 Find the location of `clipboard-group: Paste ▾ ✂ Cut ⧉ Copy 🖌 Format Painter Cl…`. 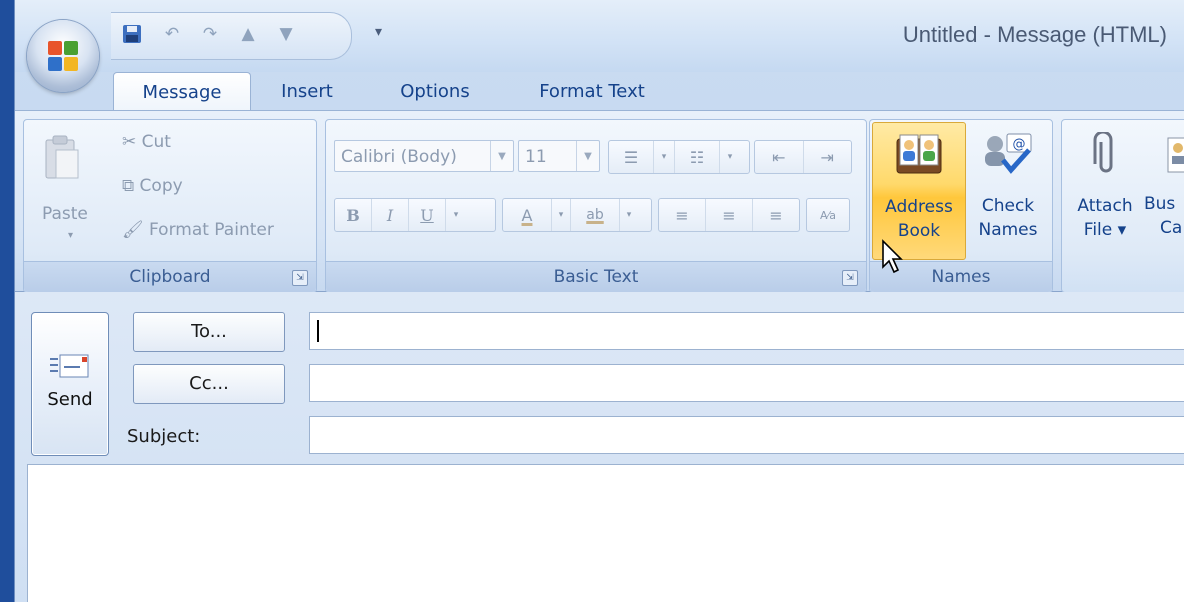

clipboard-group: Paste ▾ ✂ Cut ⧉ Copy 🖌 Format Painter Cl… is located at coordinates (170, 206).